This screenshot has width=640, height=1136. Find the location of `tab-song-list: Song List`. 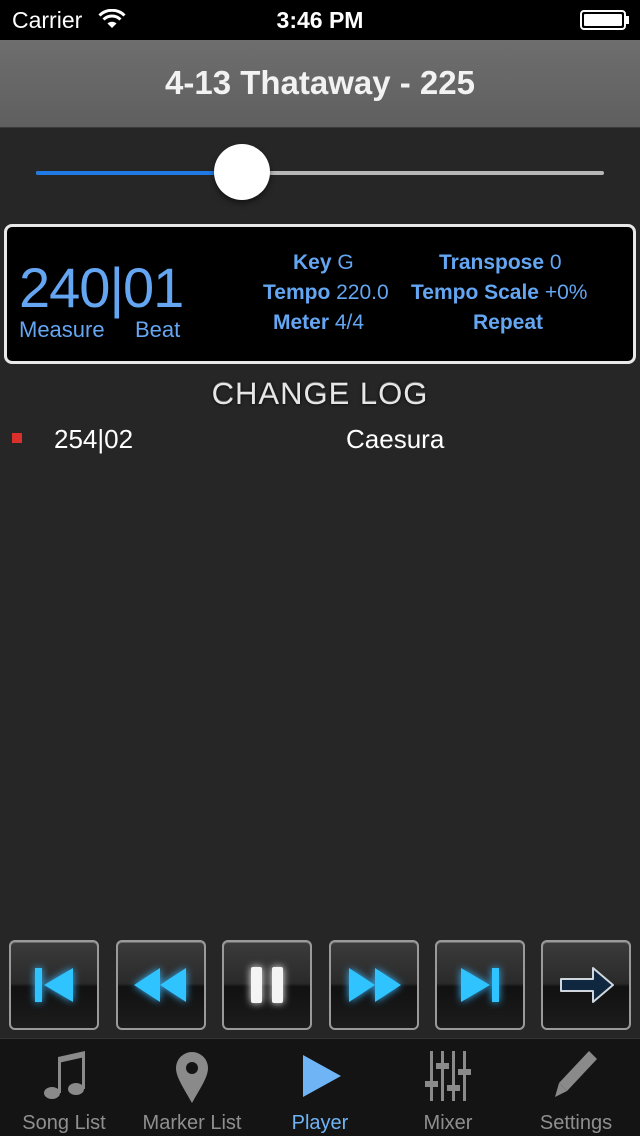

tab-song-list: Song List is located at coordinates (64, 1087).